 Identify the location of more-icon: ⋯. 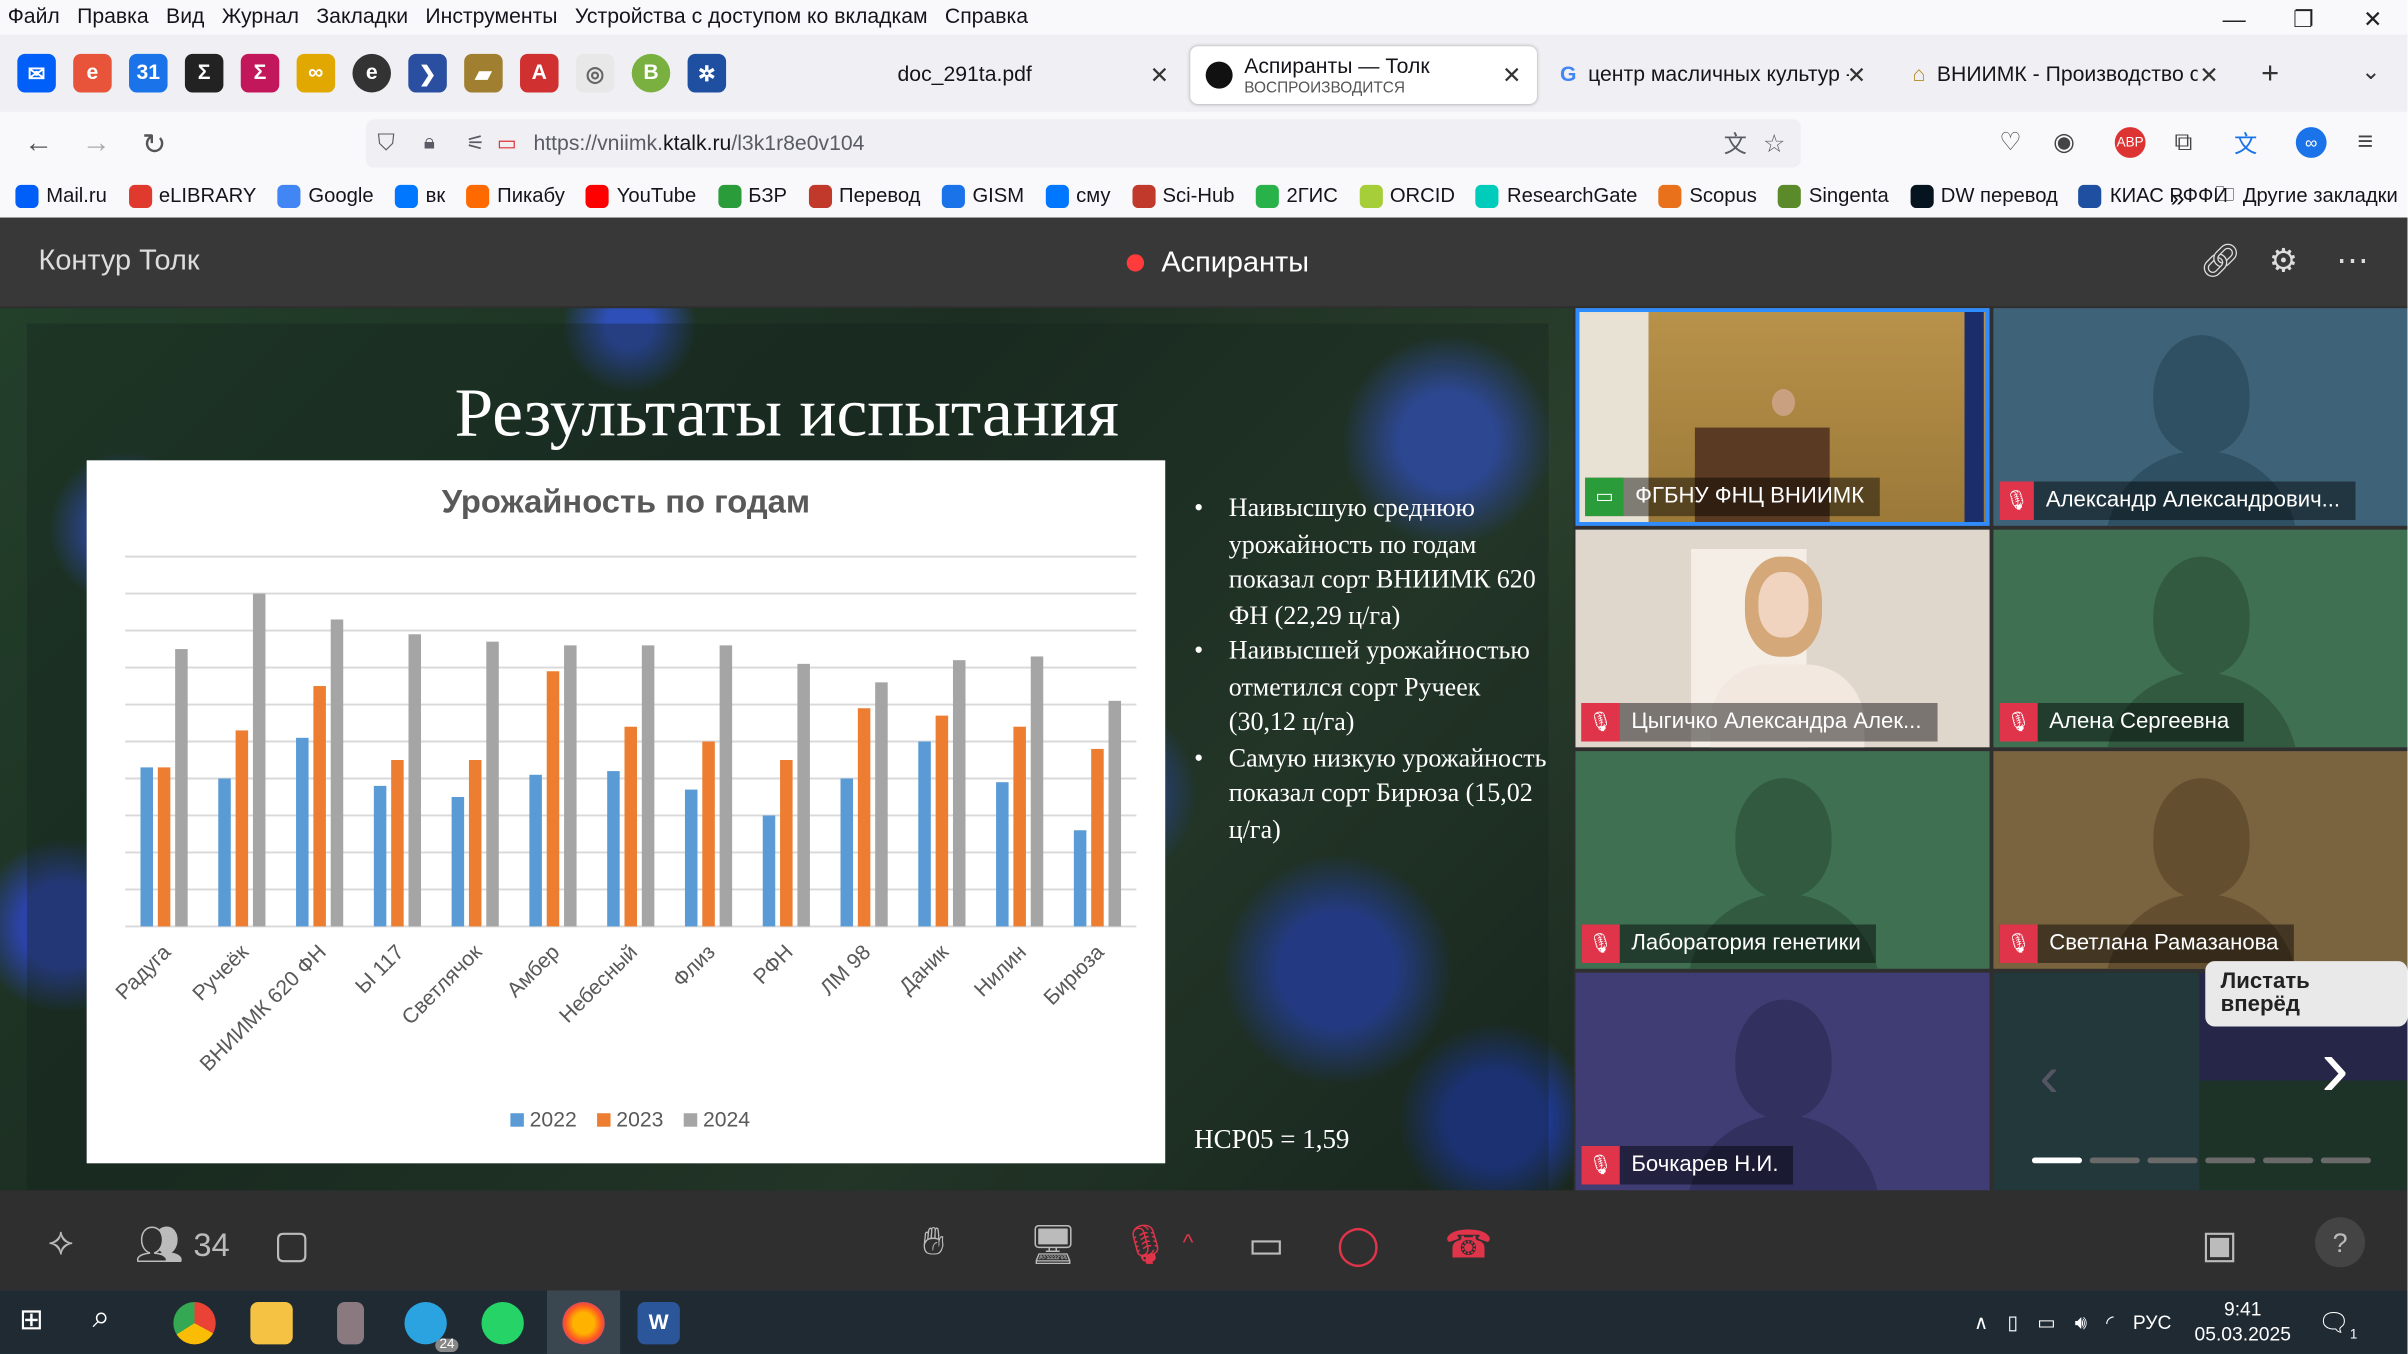
(2352, 262).